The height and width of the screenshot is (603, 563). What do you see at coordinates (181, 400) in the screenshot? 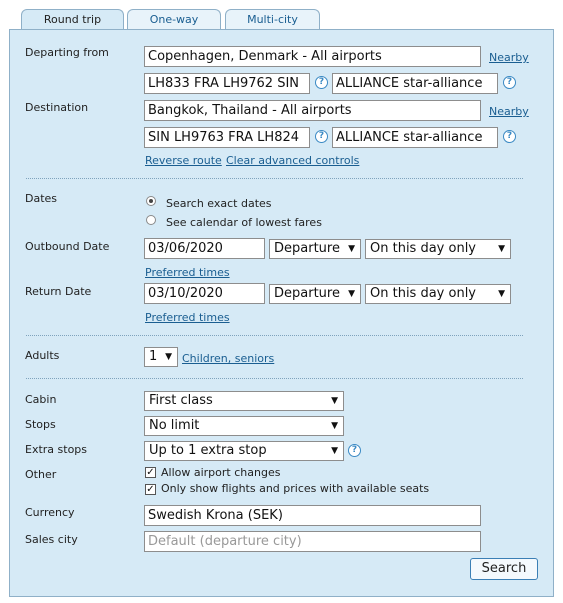
I see `cabin-value: First class` at bounding box center [181, 400].